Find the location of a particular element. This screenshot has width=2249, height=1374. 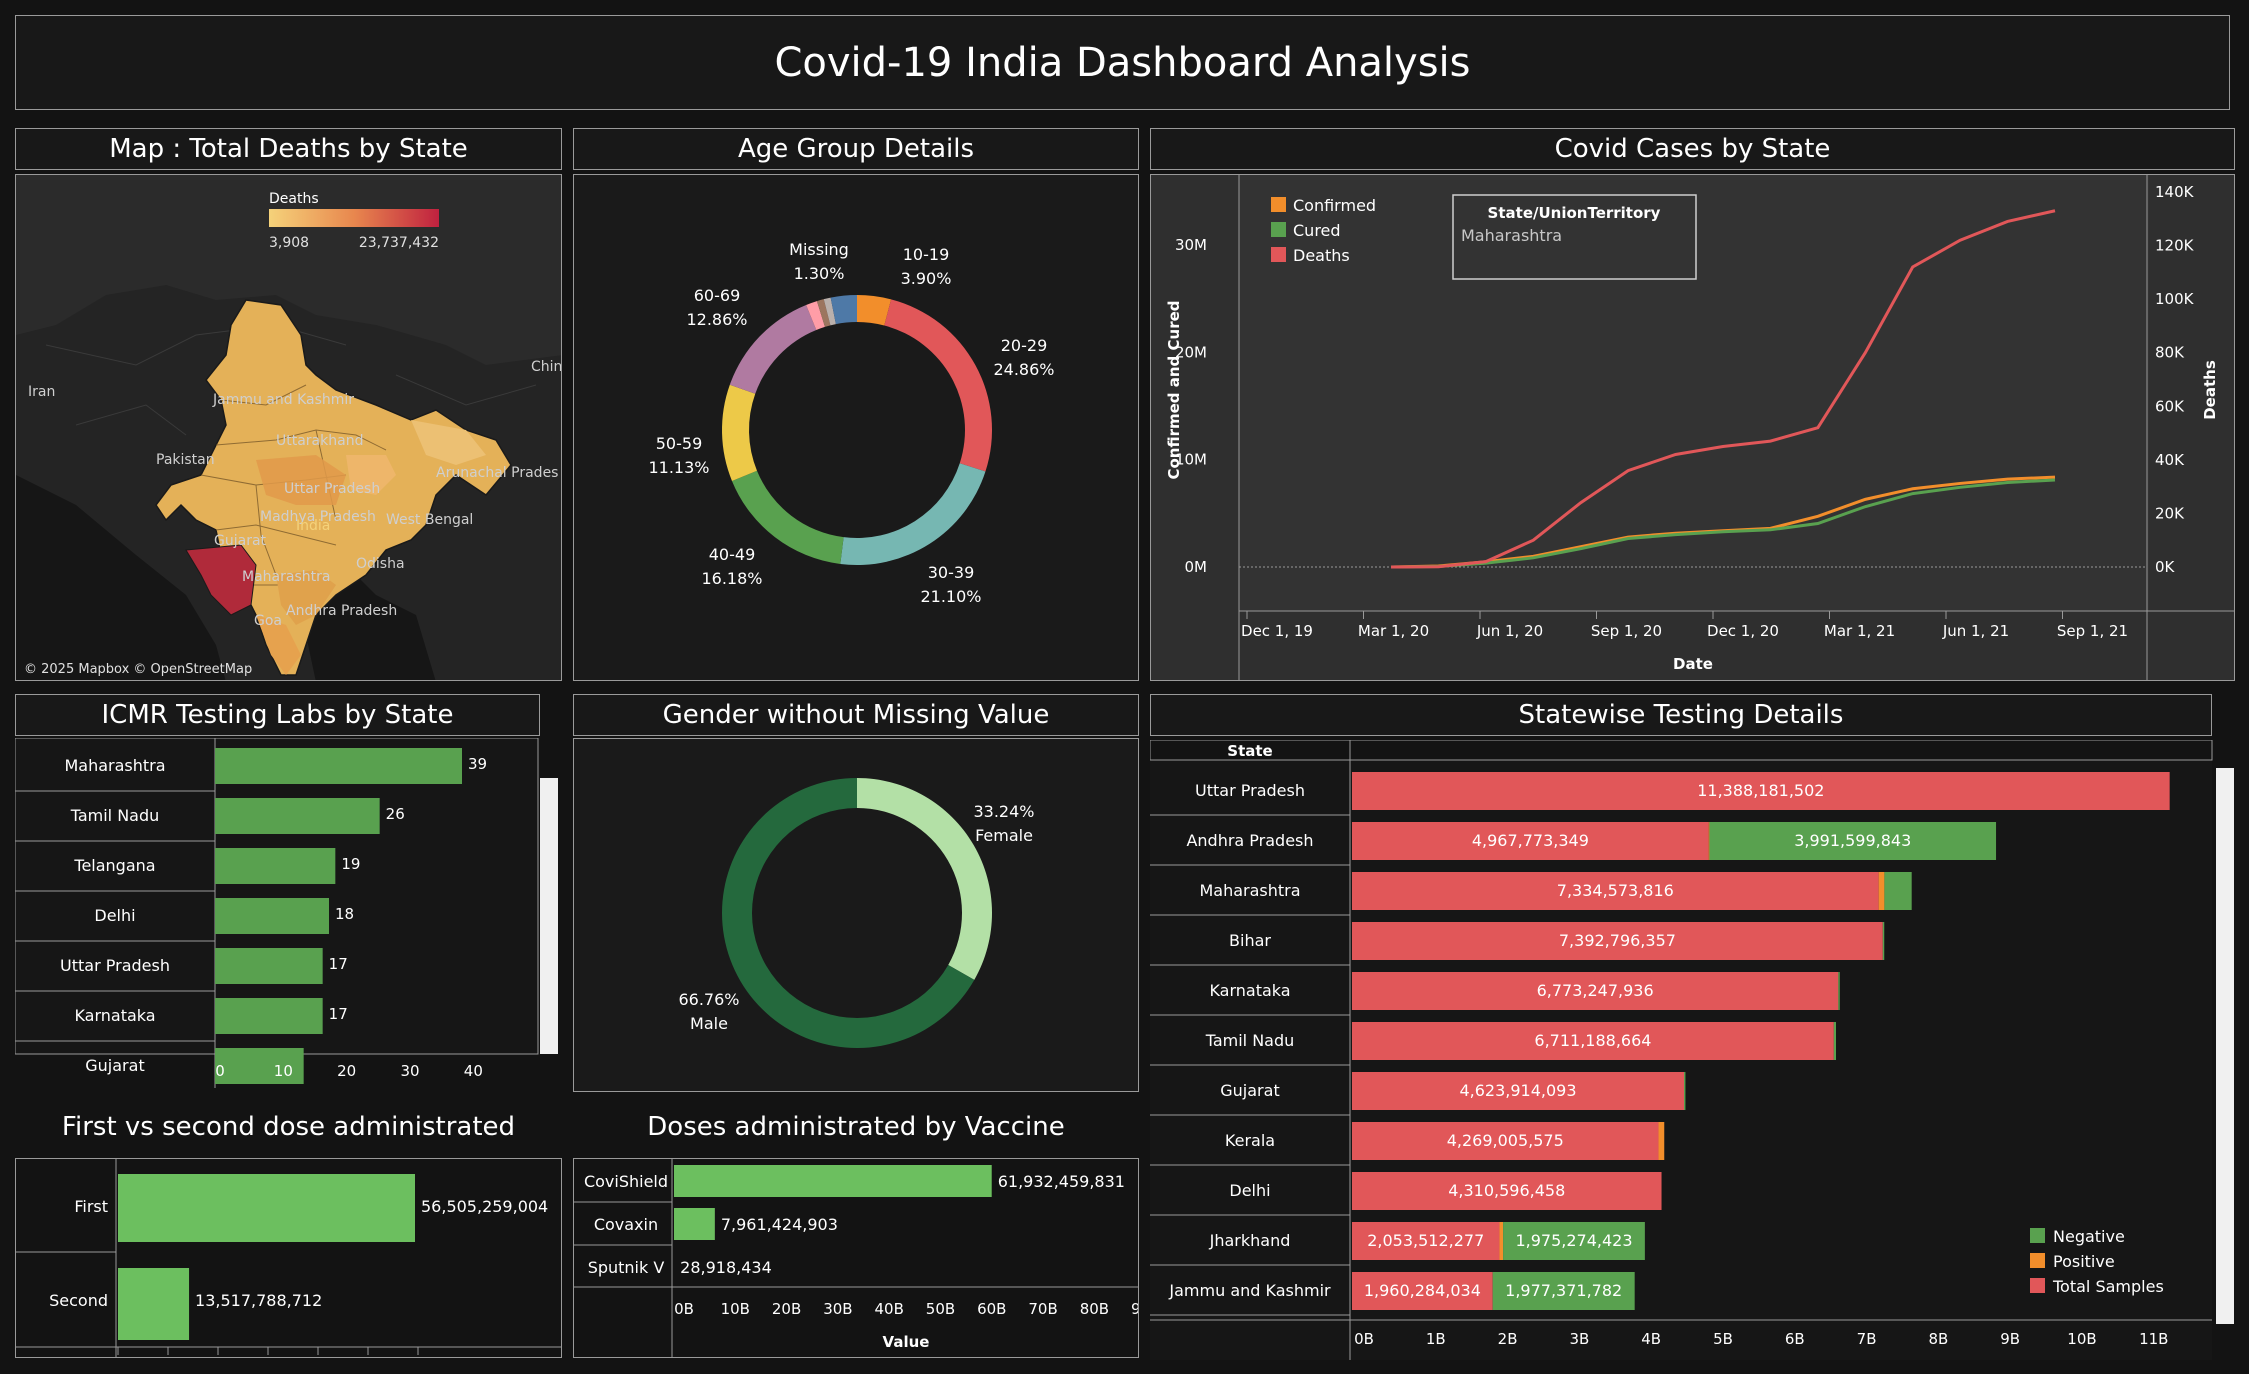

statewise-state-label: Jharkhand is located at coordinates (1250, 1240).